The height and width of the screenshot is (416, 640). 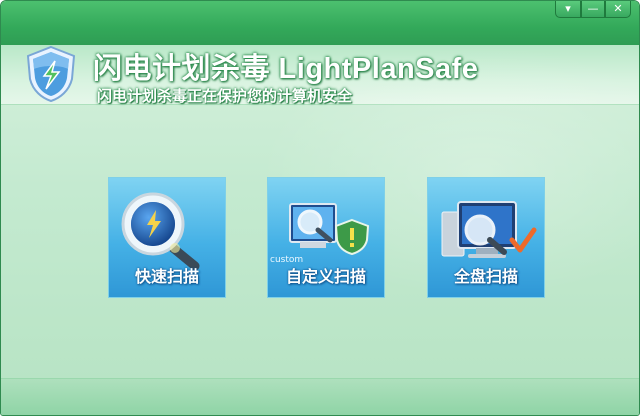 What do you see at coordinates (166, 277) in the screenshot?
I see `quick-scan-label: 快速扫描` at bounding box center [166, 277].